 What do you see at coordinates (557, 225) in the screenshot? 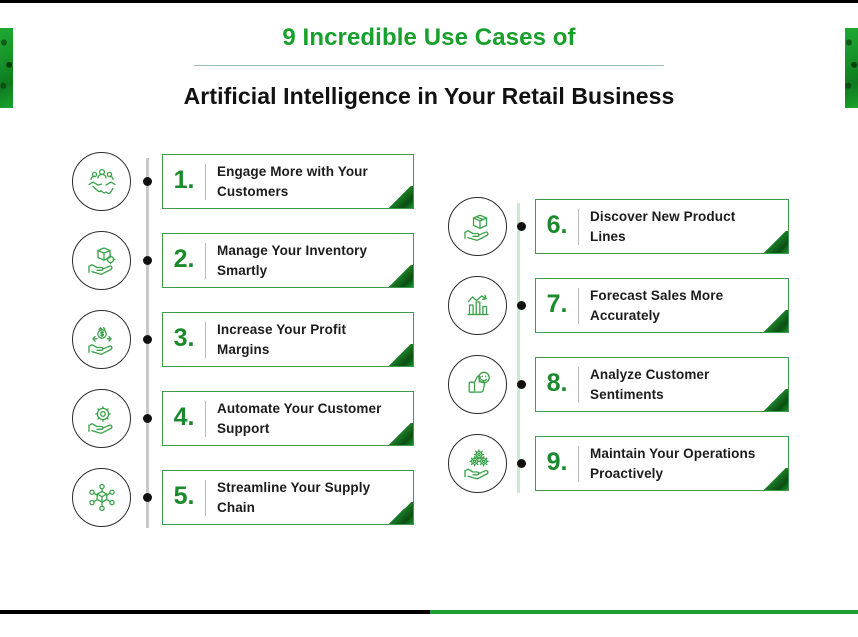
I see `item-number: 6.` at bounding box center [557, 225].